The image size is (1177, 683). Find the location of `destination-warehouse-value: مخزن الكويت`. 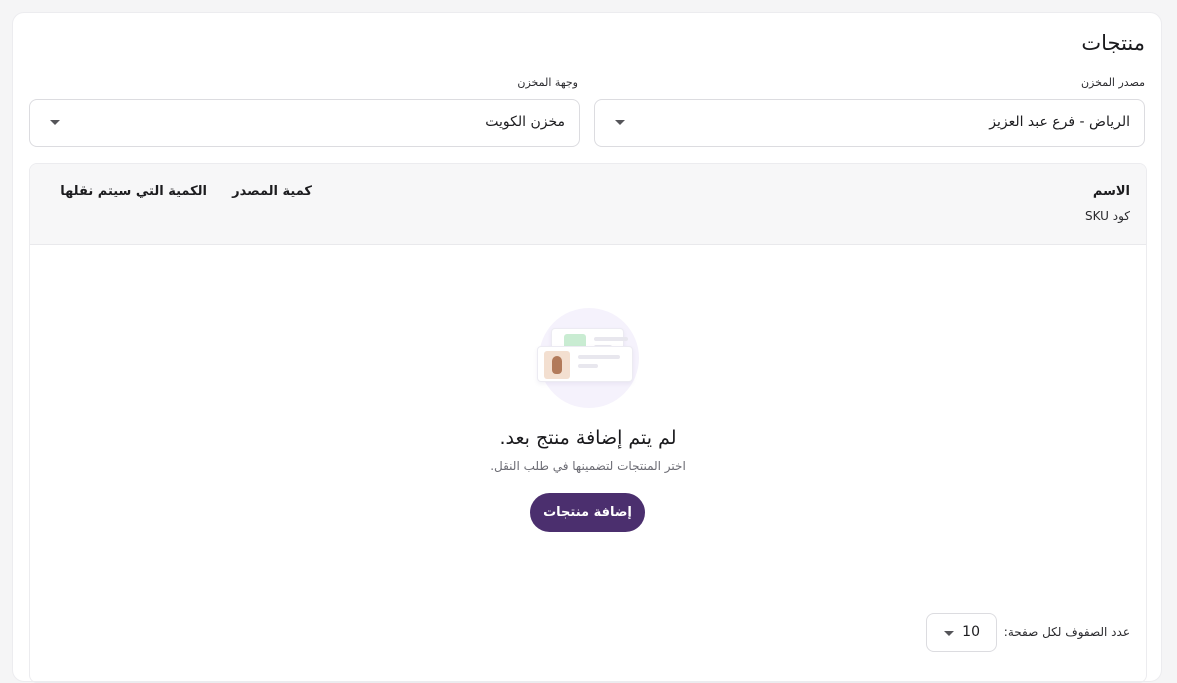

destination-warehouse-value: مخزن الكويت is located at coordinates (525, 122).